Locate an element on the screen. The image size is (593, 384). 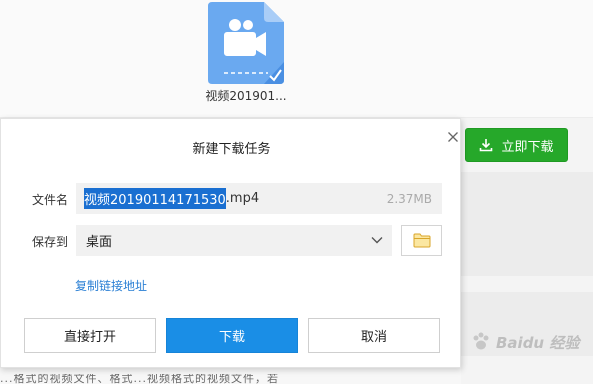
background-text: ...格式的视频文件、格式...视频格式的视频文件，若 is located at coordinates (139, 379).